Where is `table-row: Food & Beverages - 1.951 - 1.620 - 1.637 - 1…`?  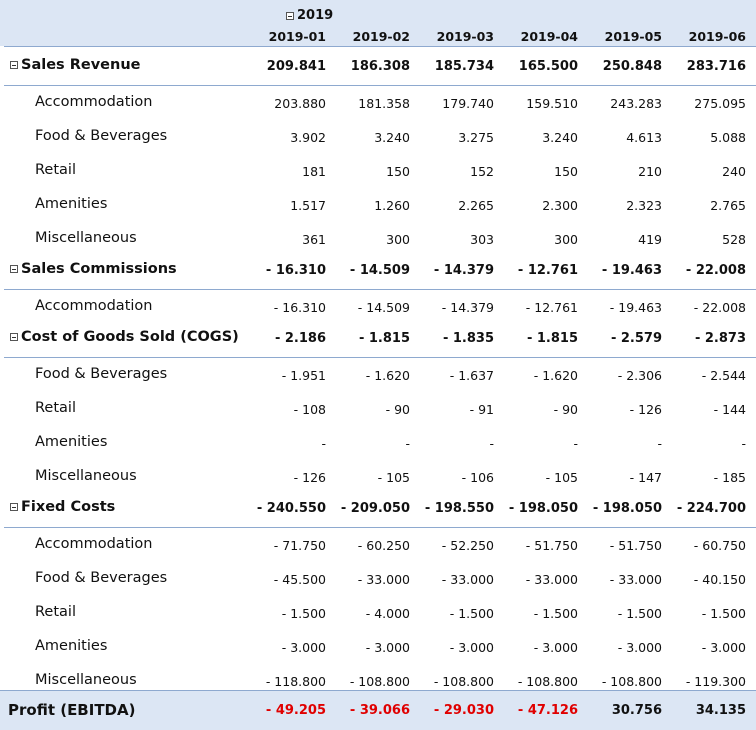
table-row: Food & Beverages - 1.951 - 1.620 - 1.637 - 1… is located at coordinates (378, 375).